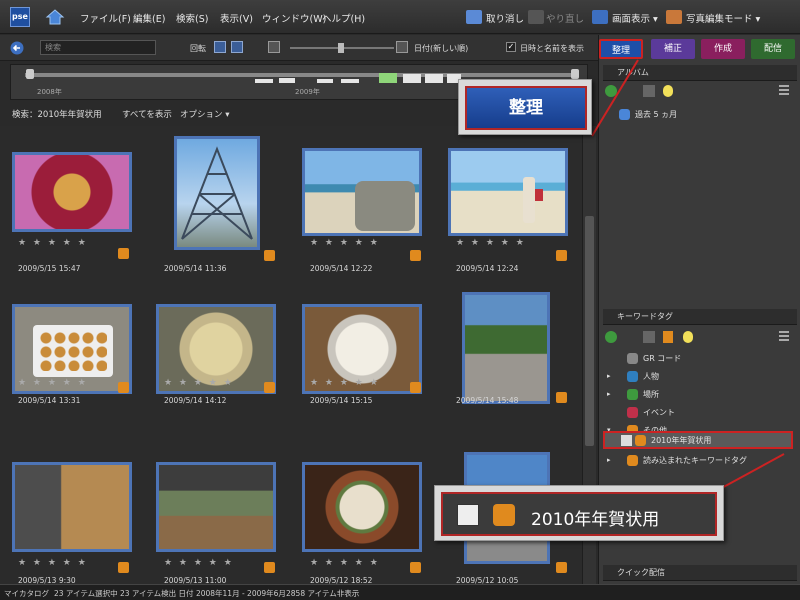 This screenshot has width=800, height=600. Describe the element at coordinates (220, 47) in the screenshot. I see `rotate-left-icon` at that location.